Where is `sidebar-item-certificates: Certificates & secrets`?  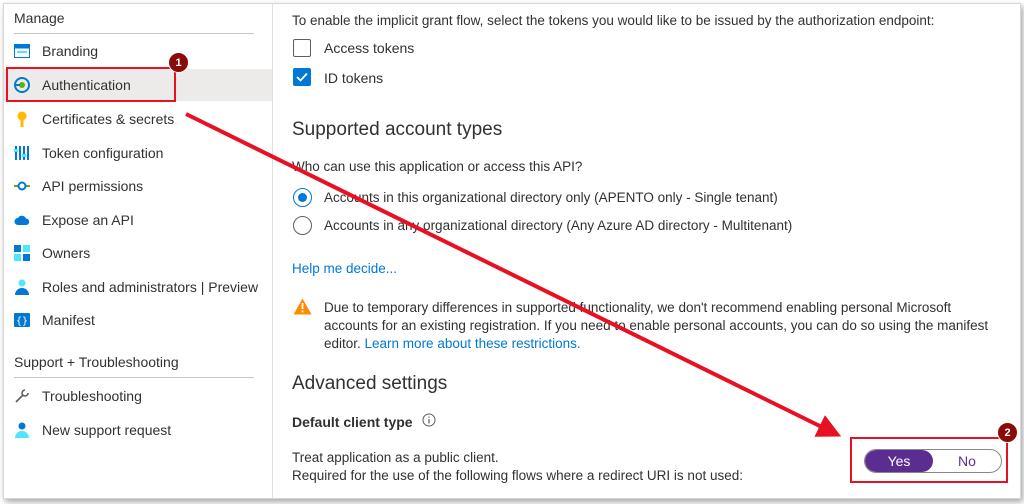
sidebar-item-certificates: Certificates & secrets is located at coordinates (138, 119).